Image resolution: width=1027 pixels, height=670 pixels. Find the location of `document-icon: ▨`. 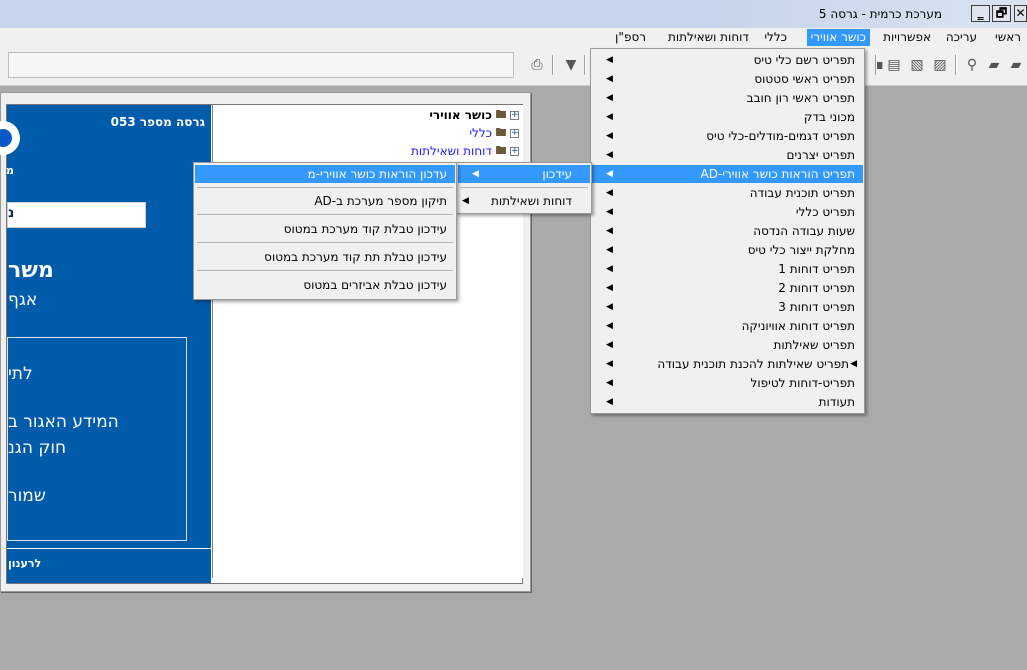

document-icon: ▨ is located at coordinates (940, 65).